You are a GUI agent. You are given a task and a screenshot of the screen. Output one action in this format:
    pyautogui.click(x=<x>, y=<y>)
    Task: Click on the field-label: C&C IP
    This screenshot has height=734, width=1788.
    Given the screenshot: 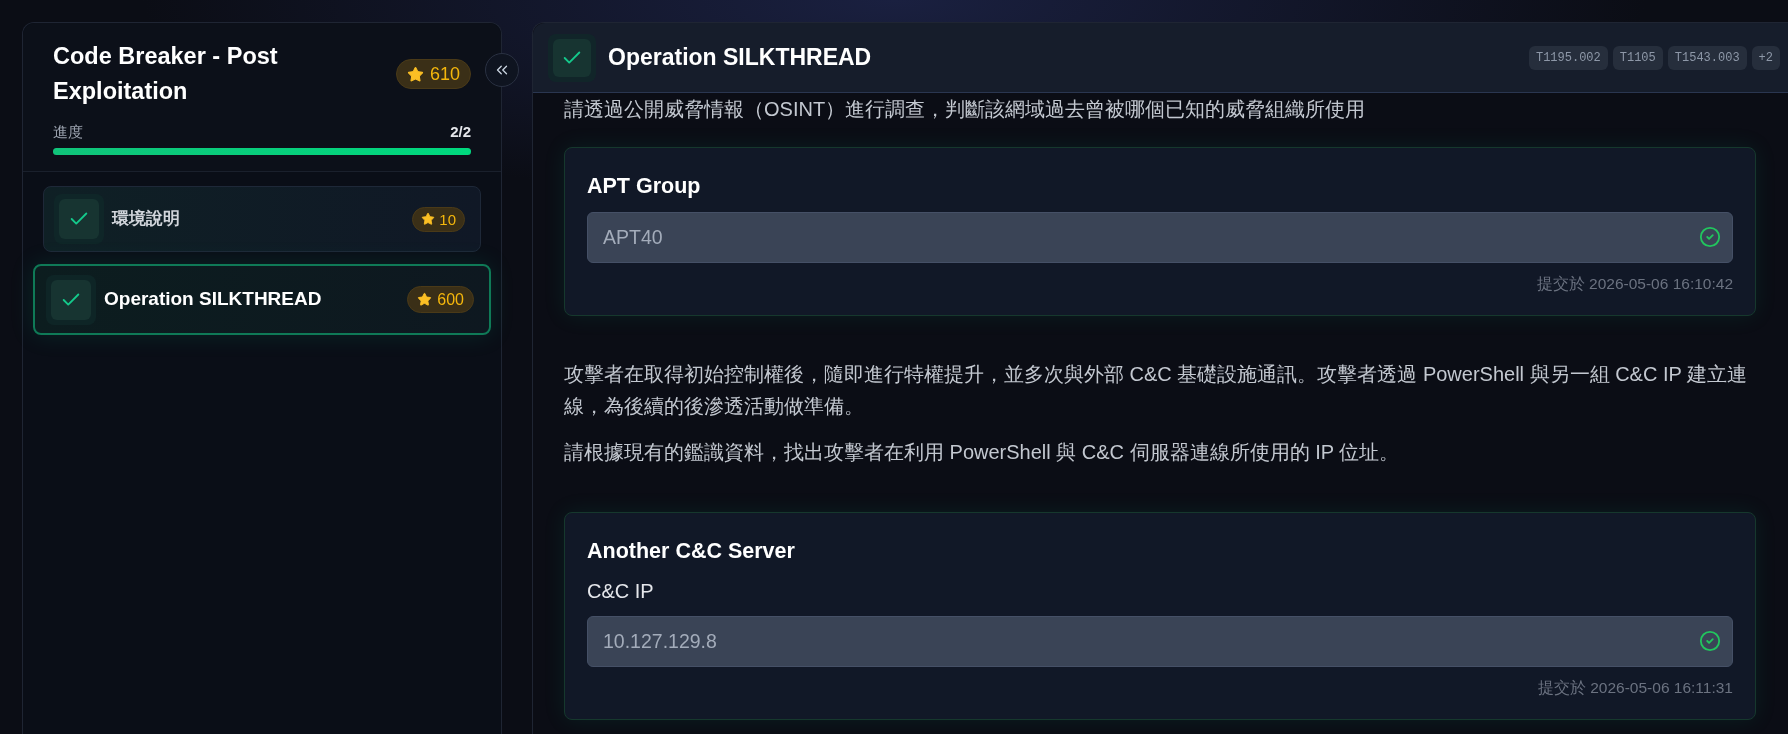 What is the action you would take?
    pyautogui.click(x=621, y=591)
    